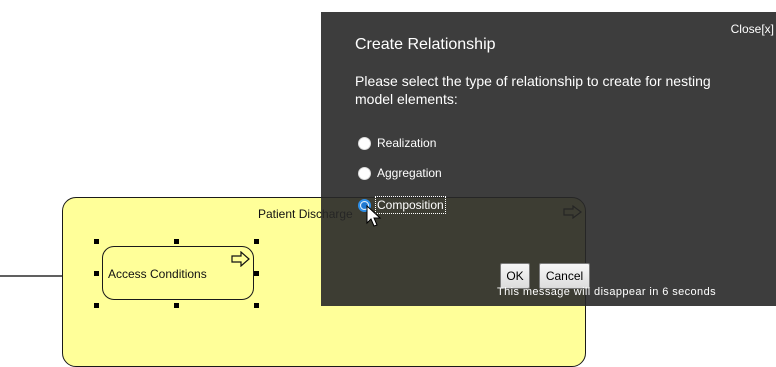  I want to click on subprocess-arrow-icon, so click(240, 259).